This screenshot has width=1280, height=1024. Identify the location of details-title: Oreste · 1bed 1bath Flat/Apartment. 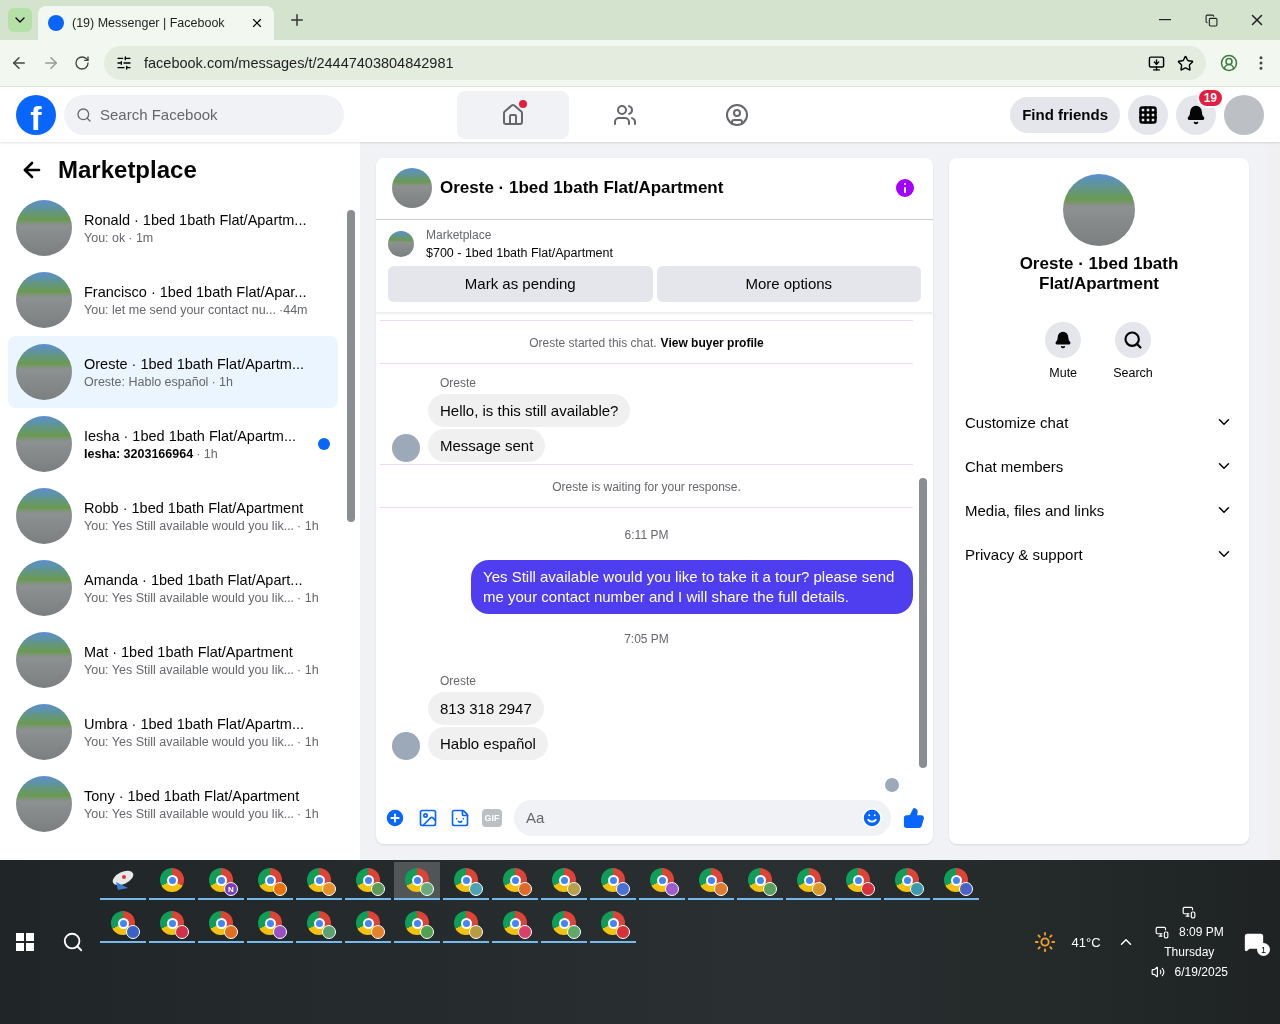
(1099, 274).